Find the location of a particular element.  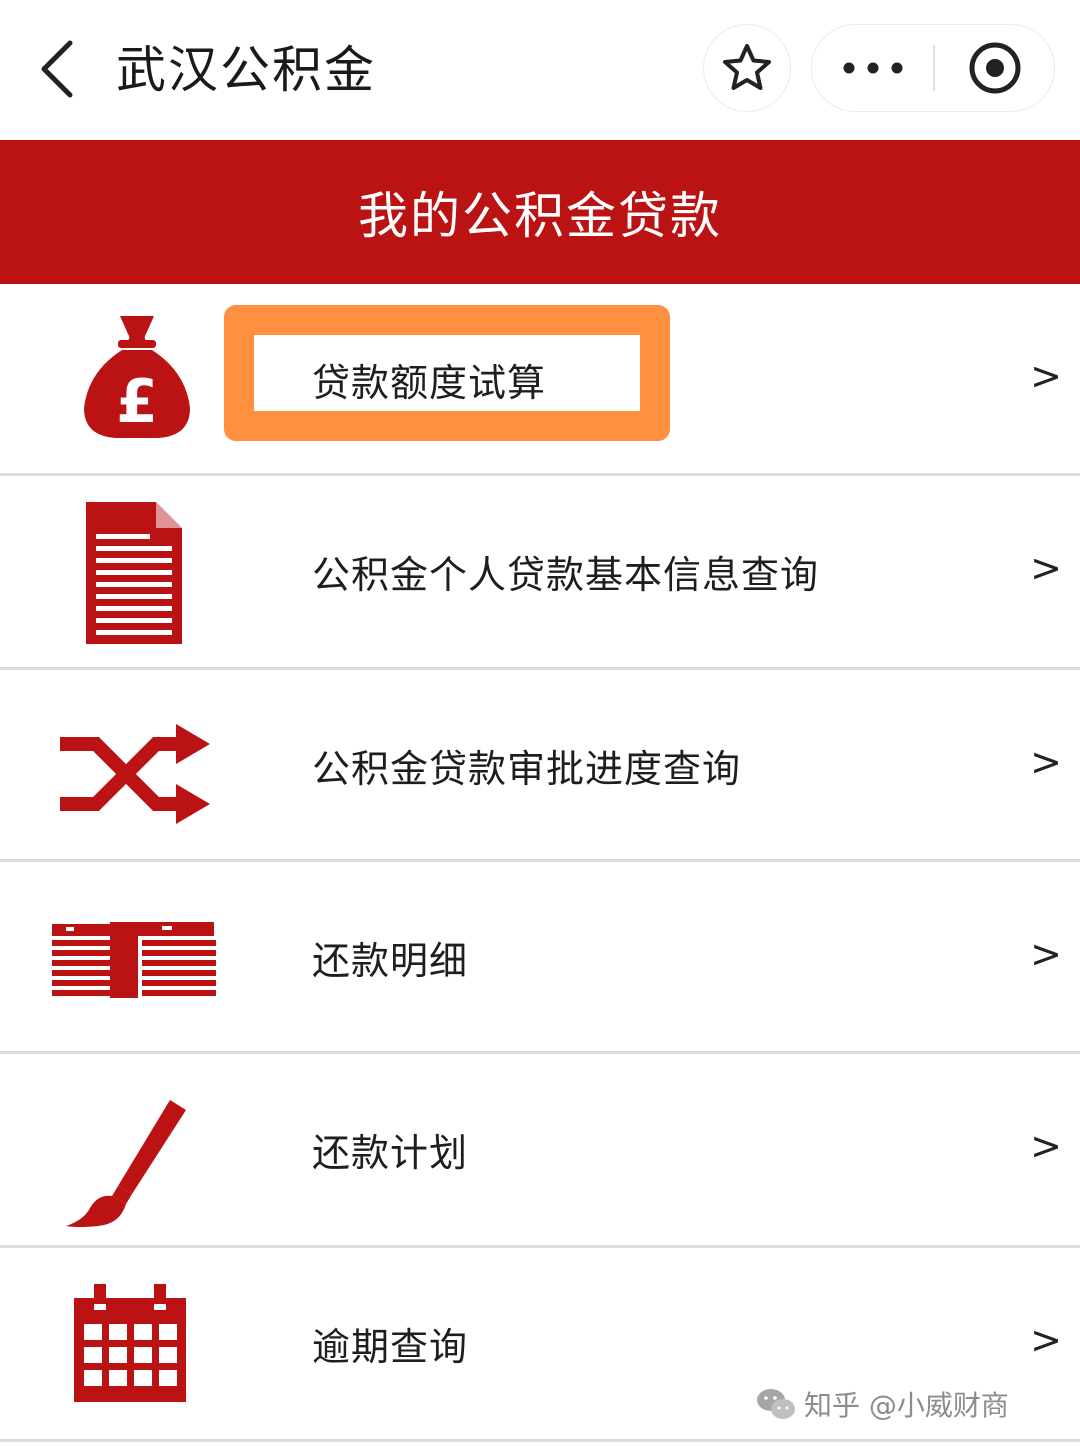

divider is located at coordinates (540, 1440).